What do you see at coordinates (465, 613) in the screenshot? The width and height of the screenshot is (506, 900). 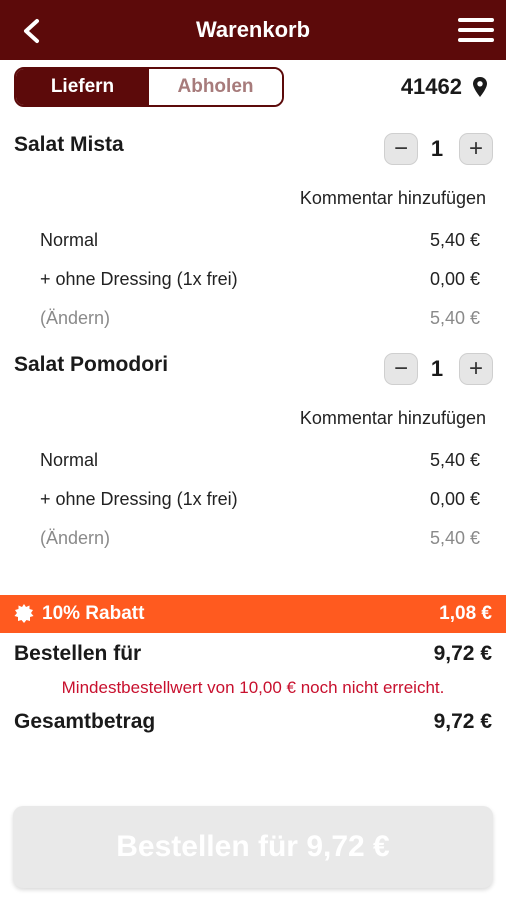 I see `discount-amount: 1,08 €` at bounding box center [465, 613].